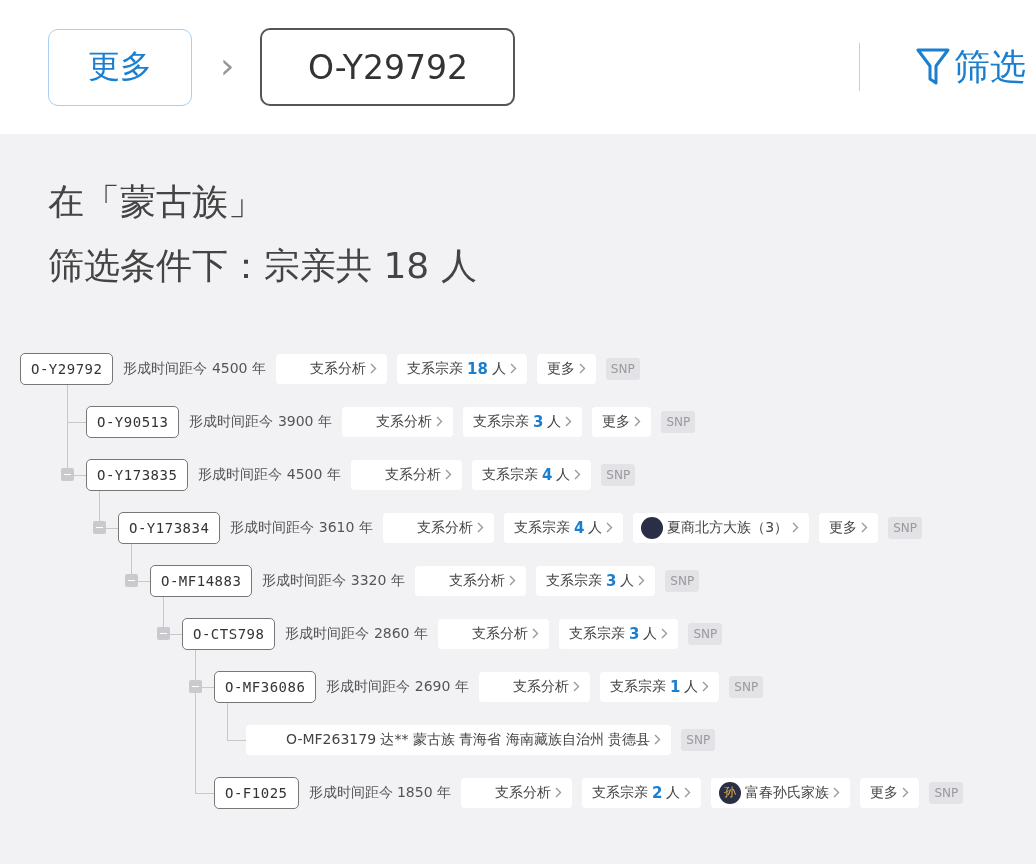  I want to click on haplogroup-node: O-Y90513, so click(133, 421).